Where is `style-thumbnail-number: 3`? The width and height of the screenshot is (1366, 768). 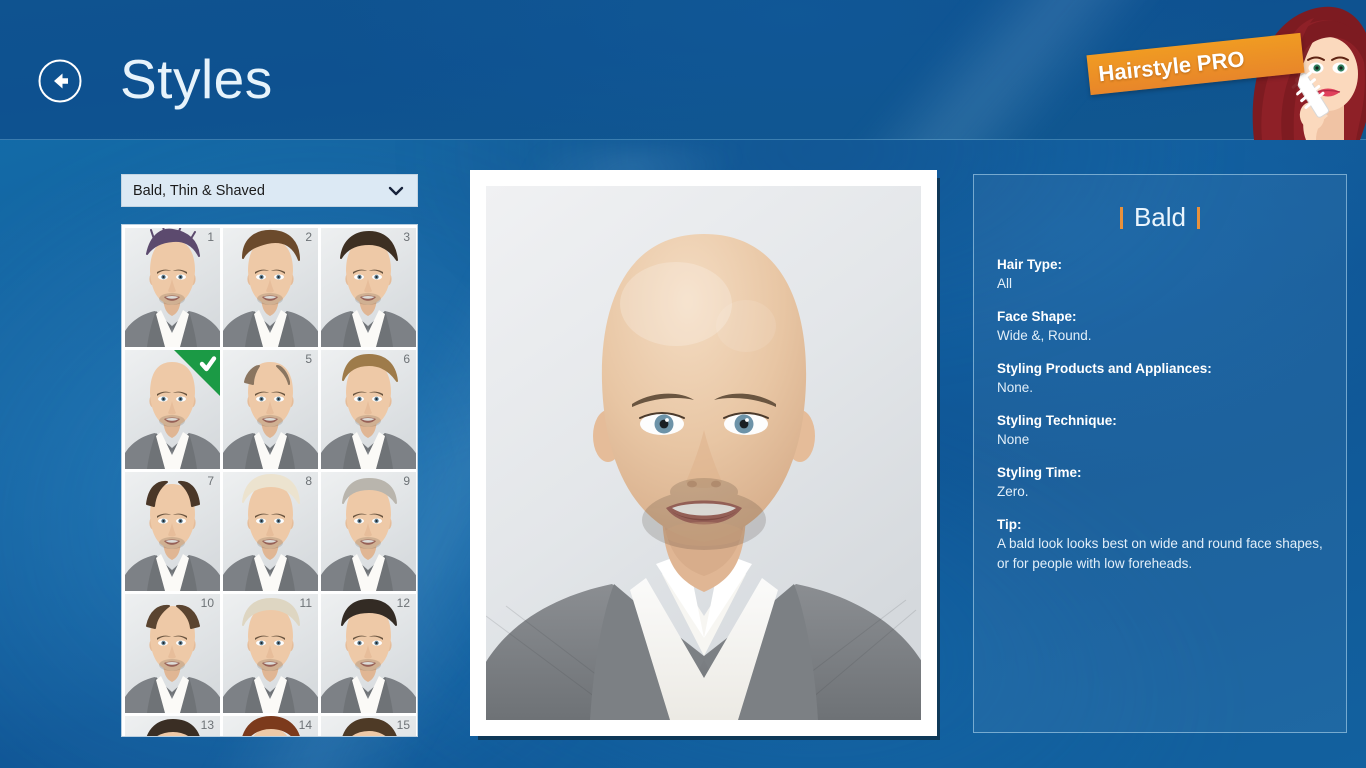 style-thumbnail-number: 3 is located at coordinates (406, 237).